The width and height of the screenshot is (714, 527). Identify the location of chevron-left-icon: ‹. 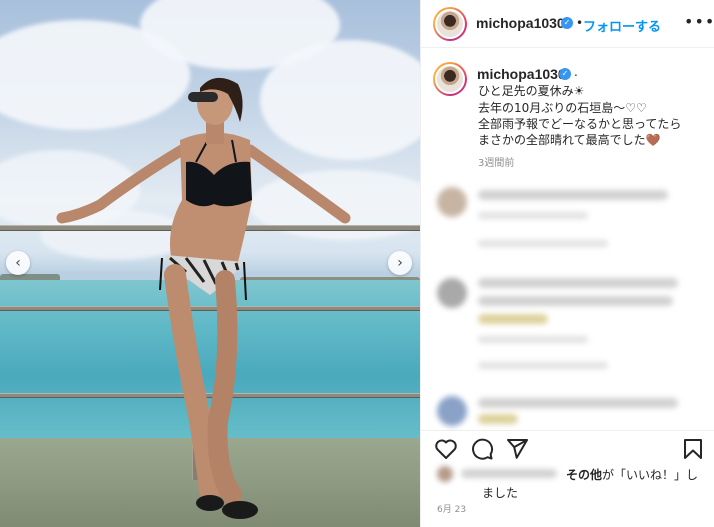
(18, 263).